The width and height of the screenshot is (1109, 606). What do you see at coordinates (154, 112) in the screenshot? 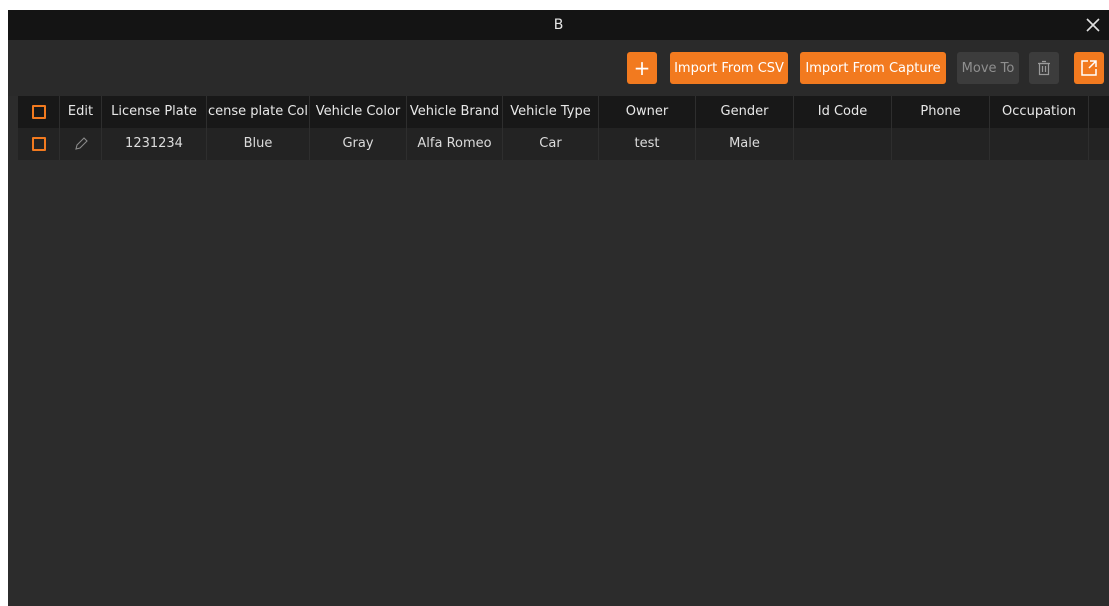
I see `column-header-license-plate: License Plate` at bounding box center [154, 112].